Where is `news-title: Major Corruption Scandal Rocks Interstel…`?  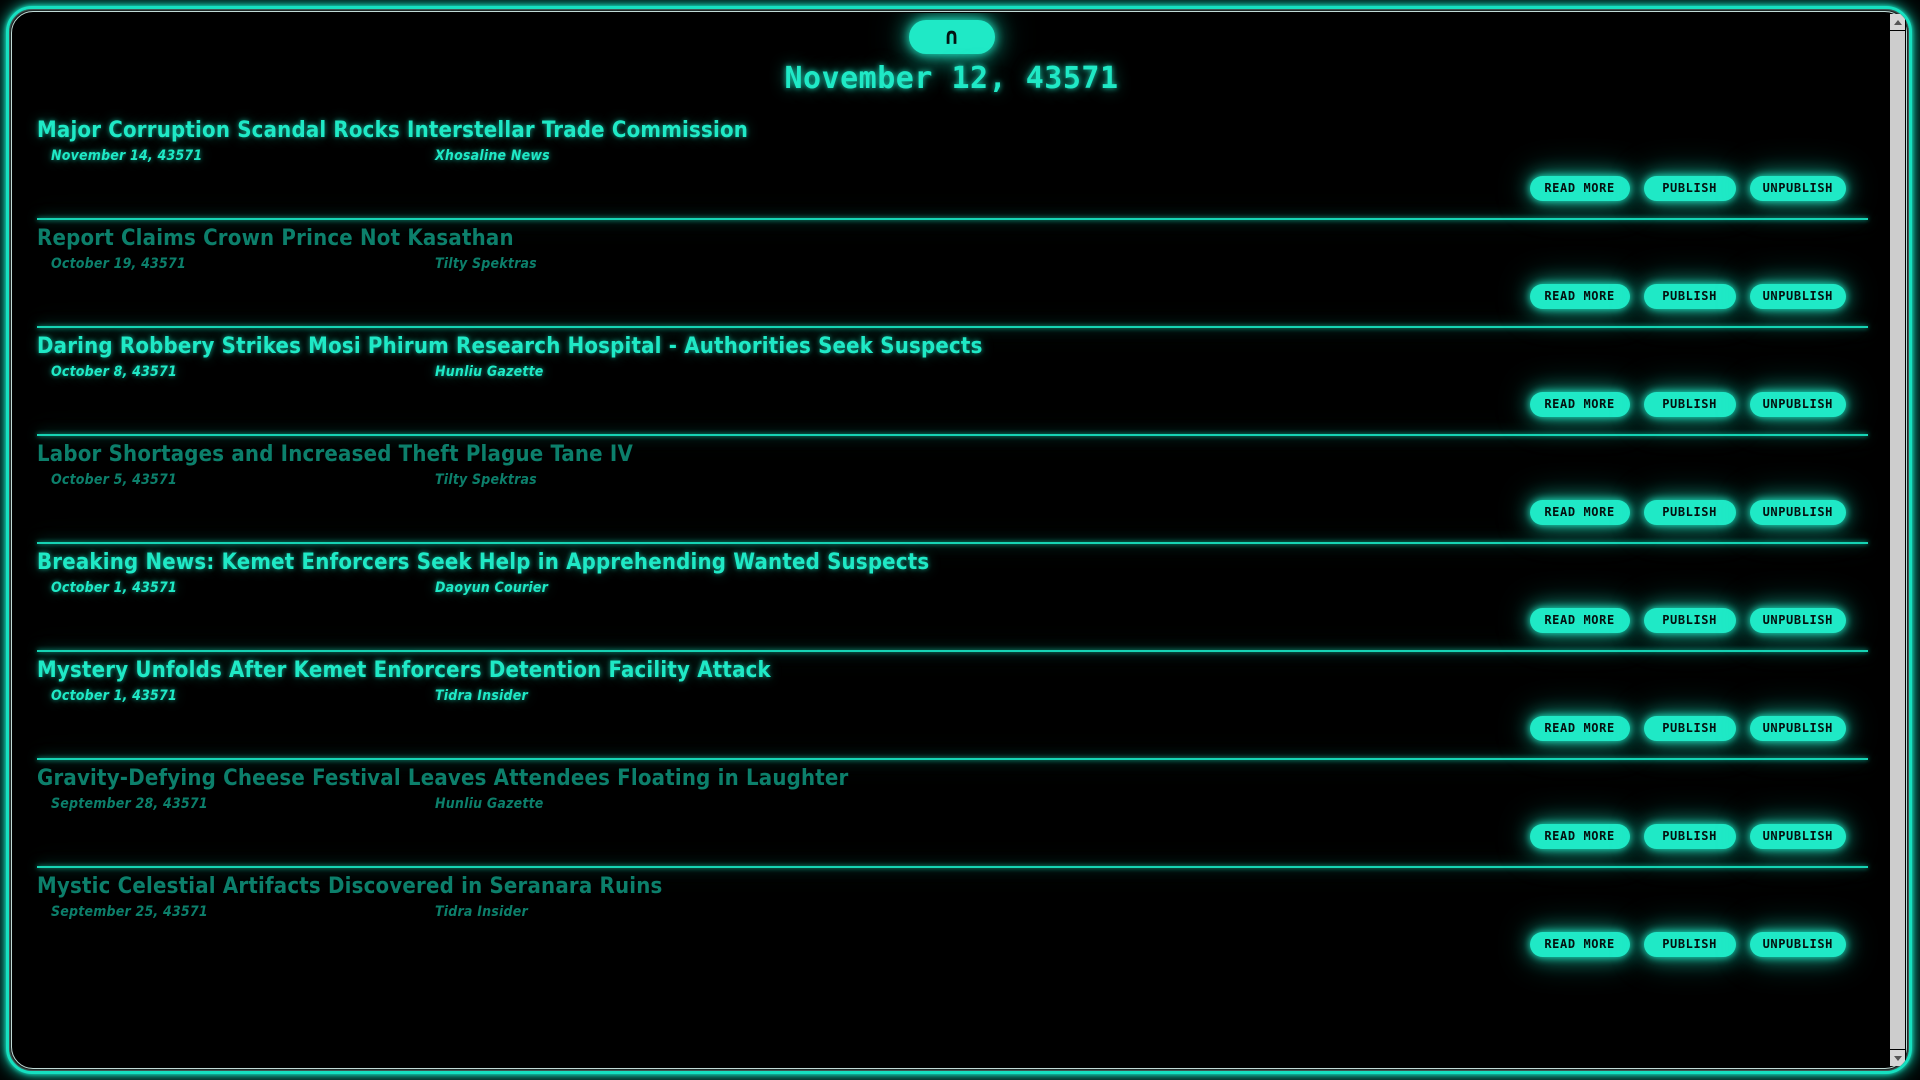
news-title: Major Corruption Scandal Rocks Interstel… is located at coordinates (393, 130).